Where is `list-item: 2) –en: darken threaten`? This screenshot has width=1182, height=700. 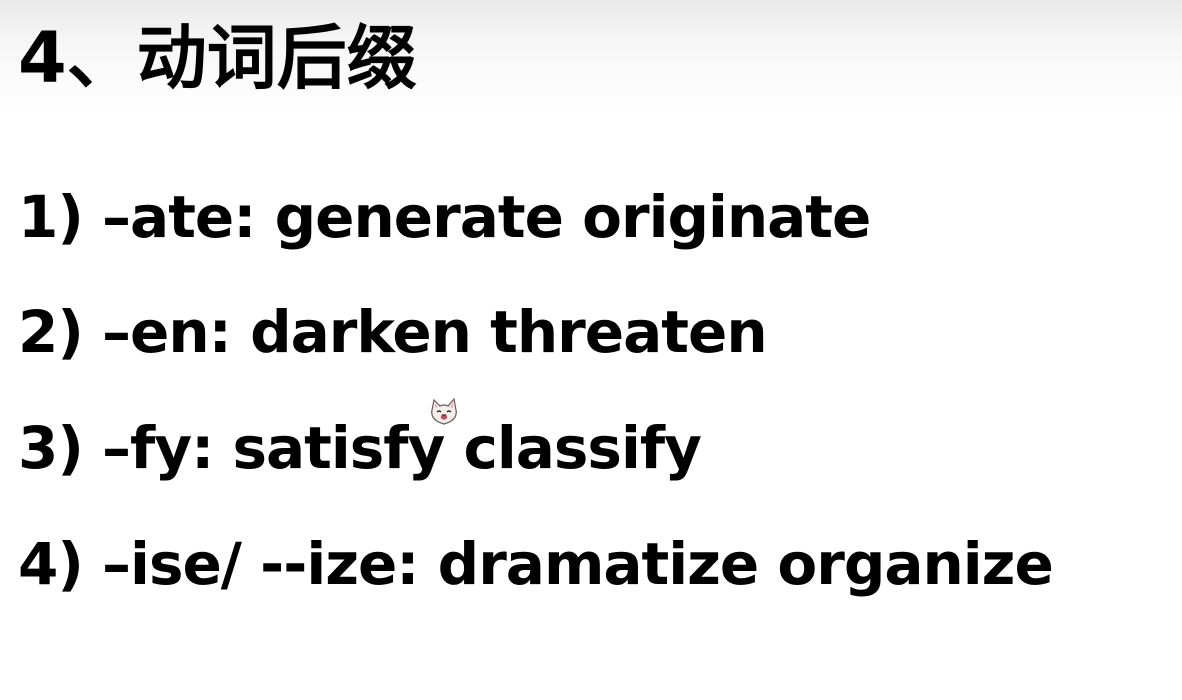
list-item: 2) –en: darken threaten is located at coordinates (393, 332).